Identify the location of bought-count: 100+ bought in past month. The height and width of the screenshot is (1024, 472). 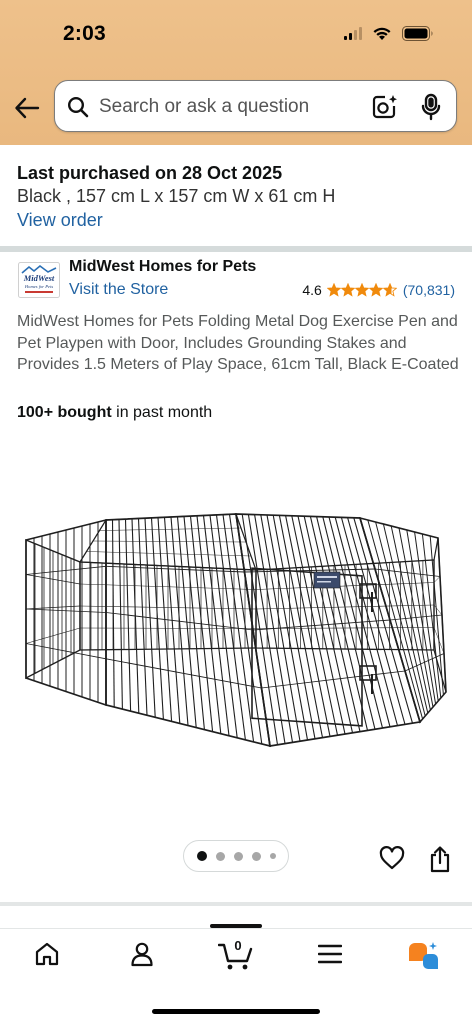
(114, 413).